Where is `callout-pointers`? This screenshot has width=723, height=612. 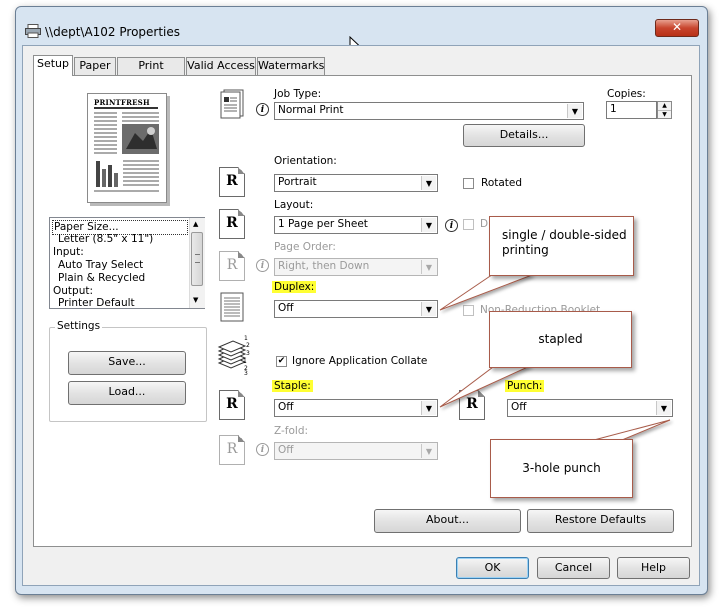 callout-pointers is located at coordinates (555, 355).